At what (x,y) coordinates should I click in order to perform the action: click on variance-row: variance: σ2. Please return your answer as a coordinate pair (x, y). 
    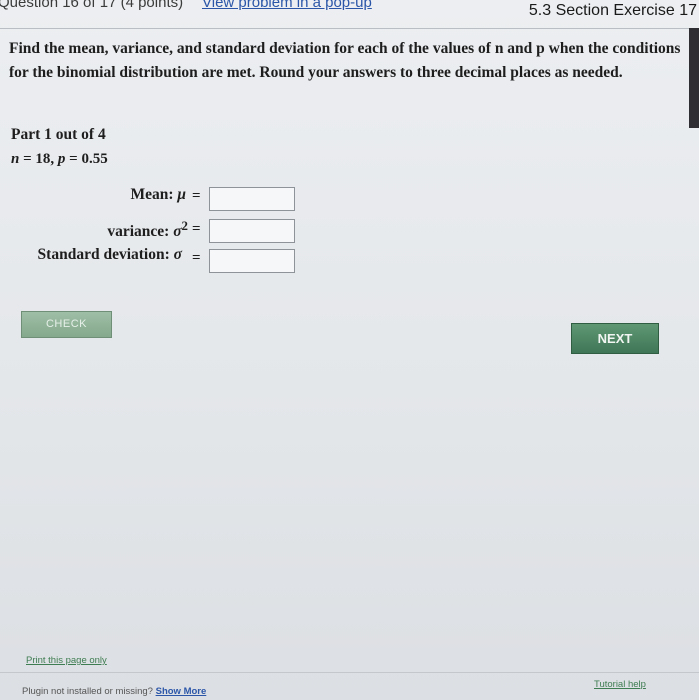
    Looking at the image, I should click on (94, 228).